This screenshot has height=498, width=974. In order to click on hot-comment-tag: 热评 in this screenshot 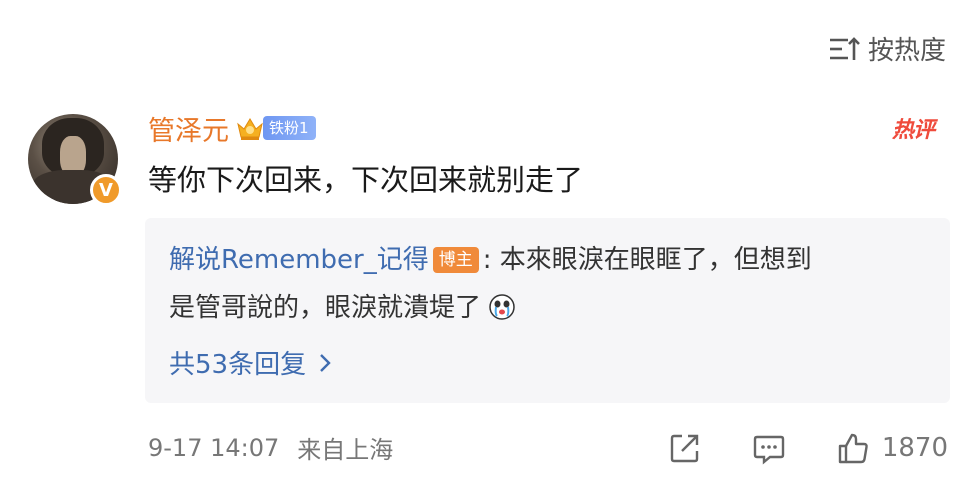, I will do `click(913, 130)`.